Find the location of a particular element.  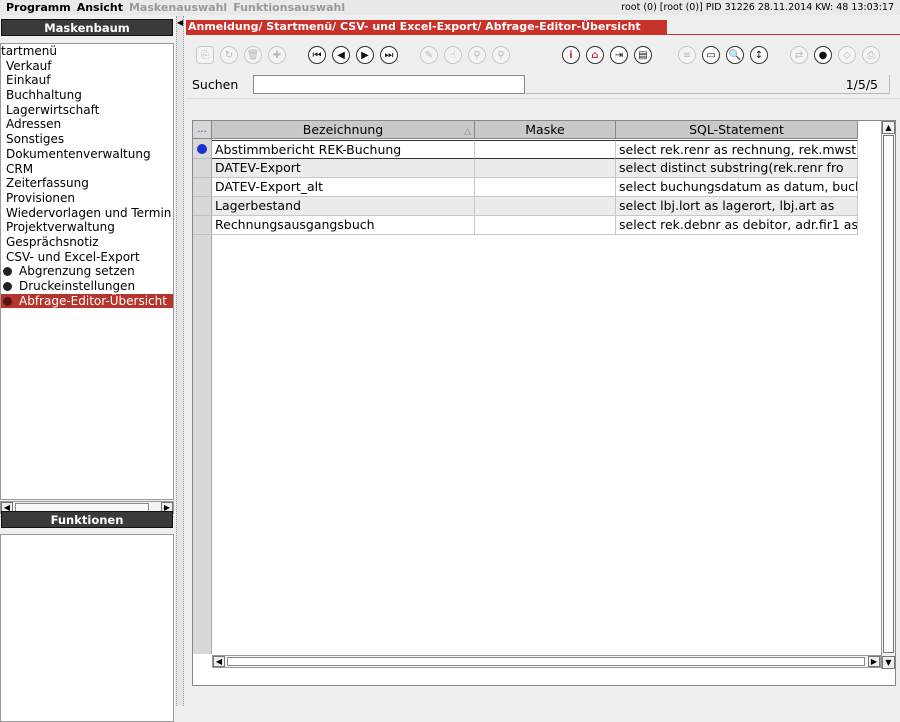

tree-node-dokumentenverwaltung: Dokumentenverwaltung is located at coordinates (87, 154).